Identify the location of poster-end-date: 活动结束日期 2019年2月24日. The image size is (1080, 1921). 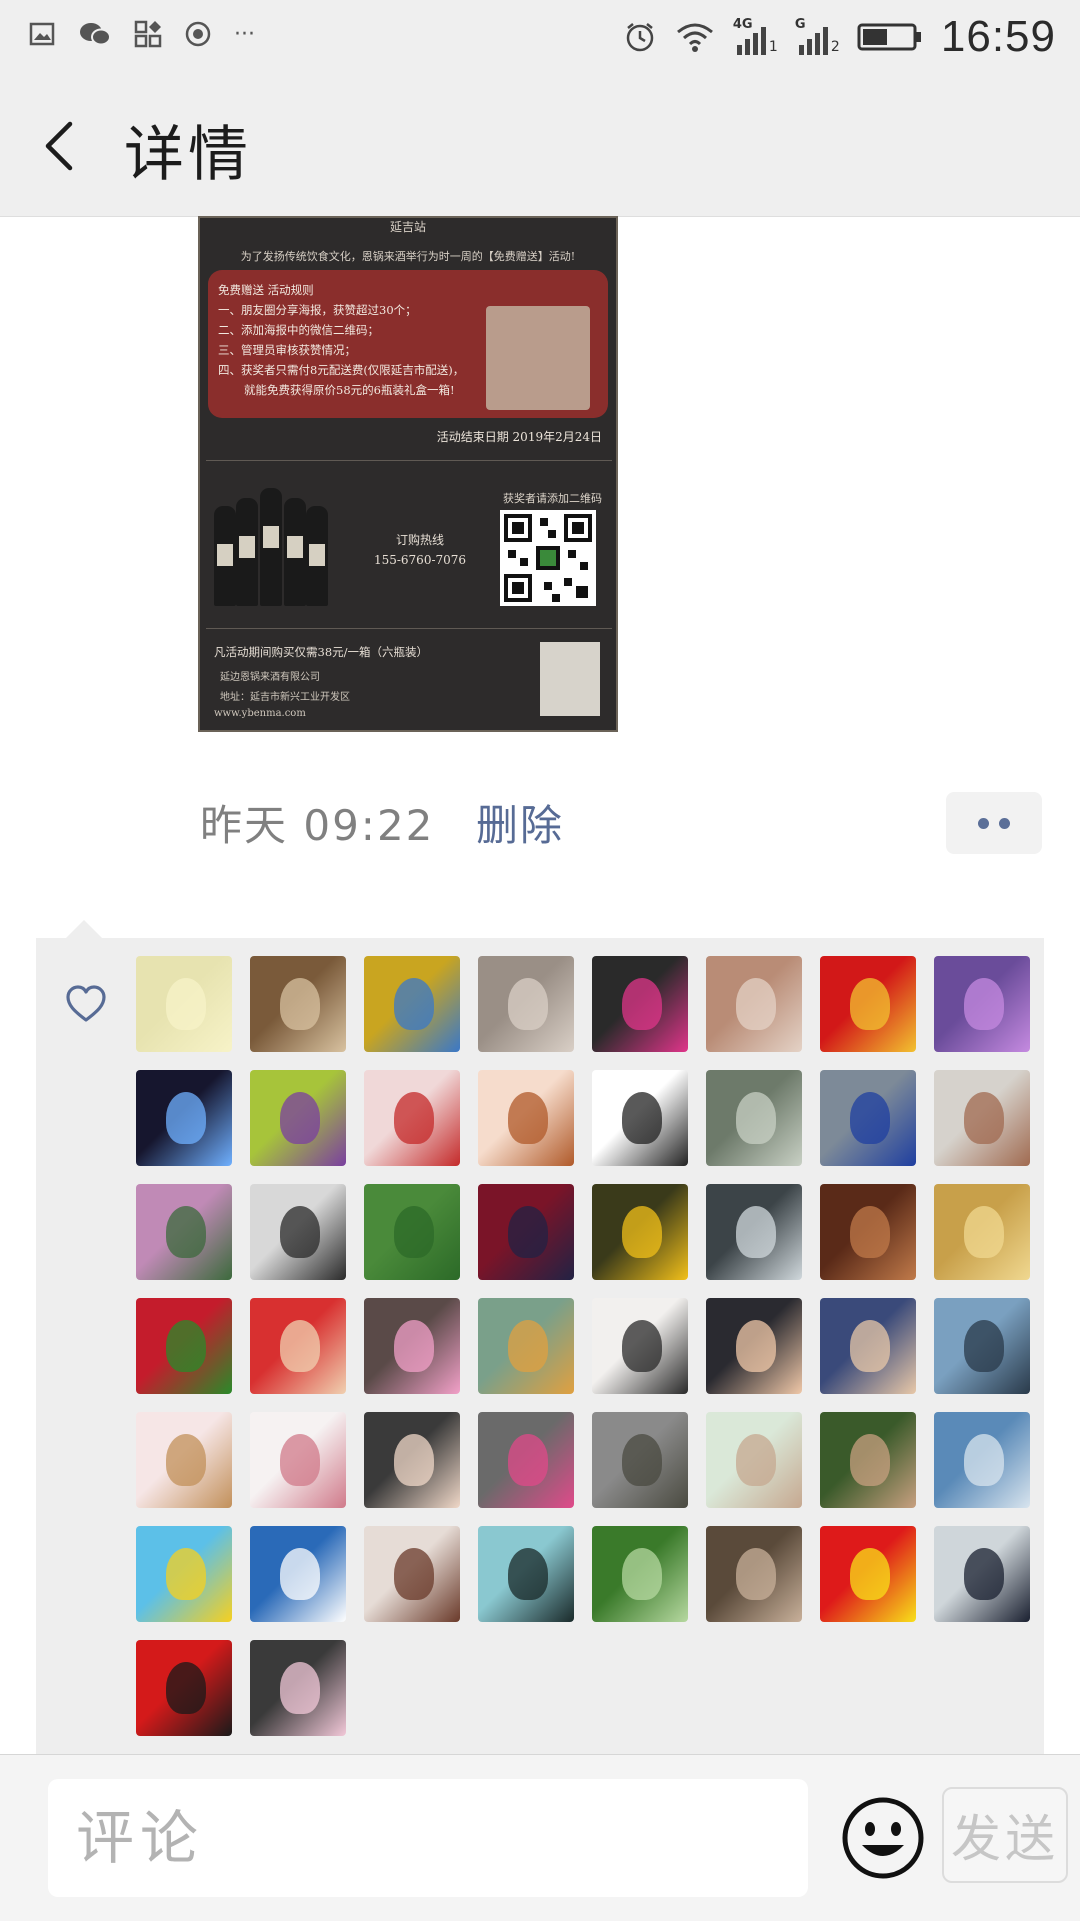
(519, 437).